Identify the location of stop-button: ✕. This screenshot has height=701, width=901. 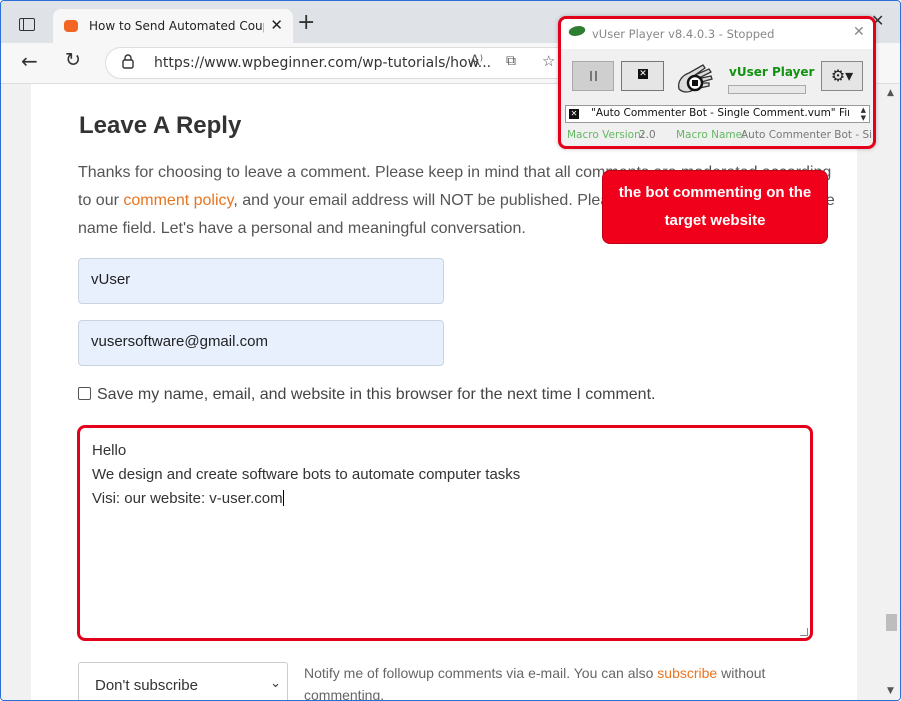
(642, 76).